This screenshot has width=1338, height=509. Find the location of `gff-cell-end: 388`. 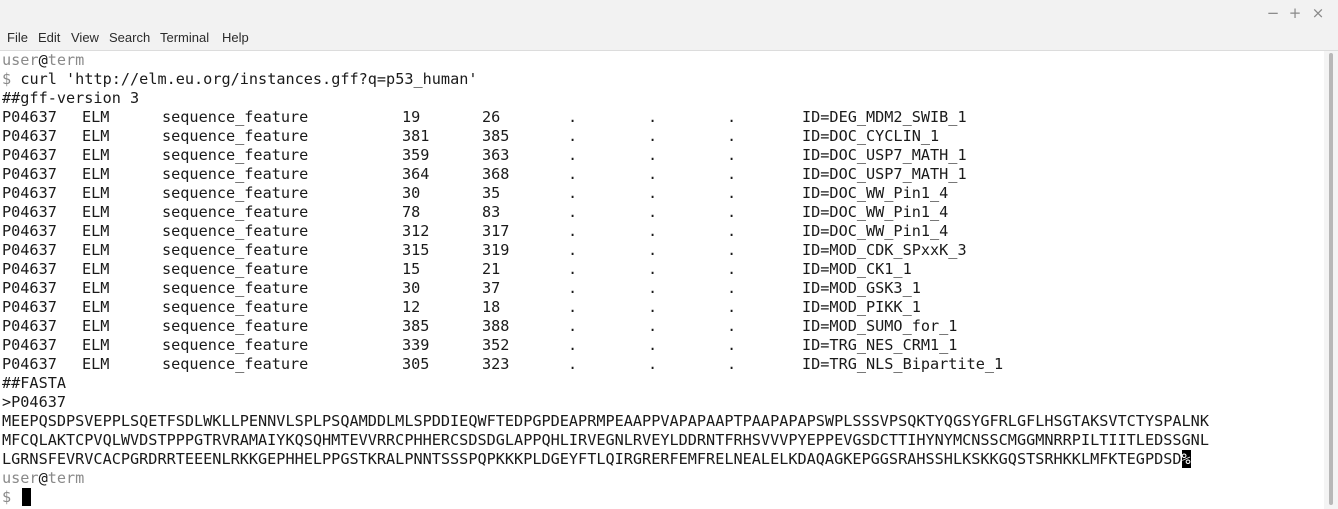

gff-cell-end: 388 is located at coordinates (496, 326).